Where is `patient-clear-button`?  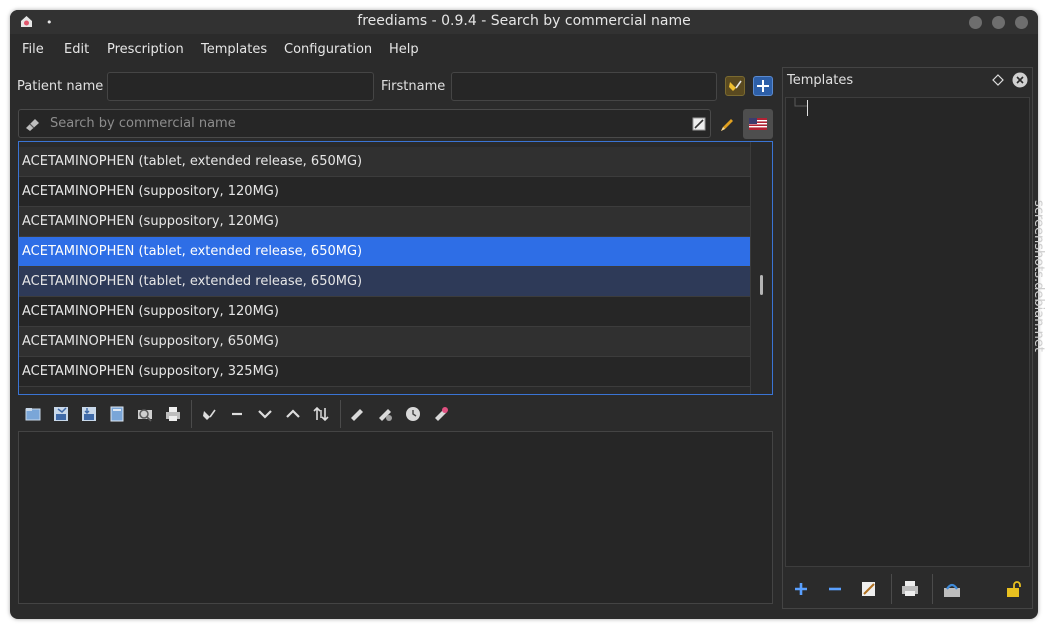
patient-clear-button is located at coordinates (735, 86).